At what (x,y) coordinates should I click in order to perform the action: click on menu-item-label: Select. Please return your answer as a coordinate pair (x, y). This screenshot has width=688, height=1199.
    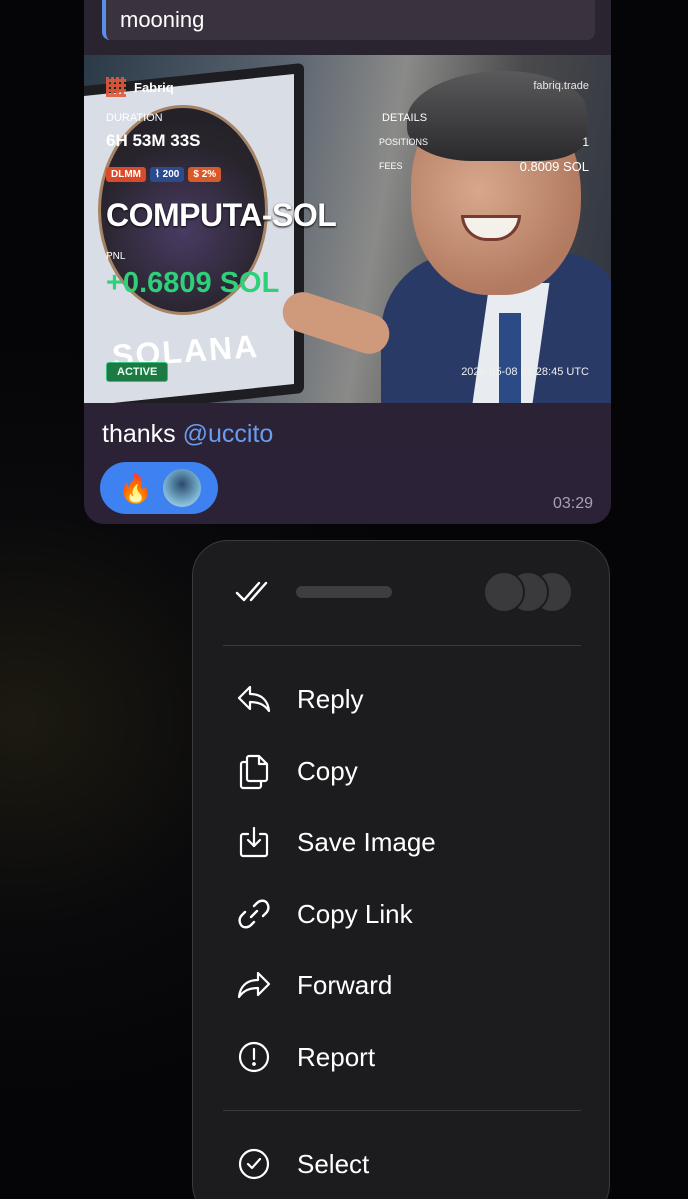
    Looking at the image, I should click on (333, 1163).